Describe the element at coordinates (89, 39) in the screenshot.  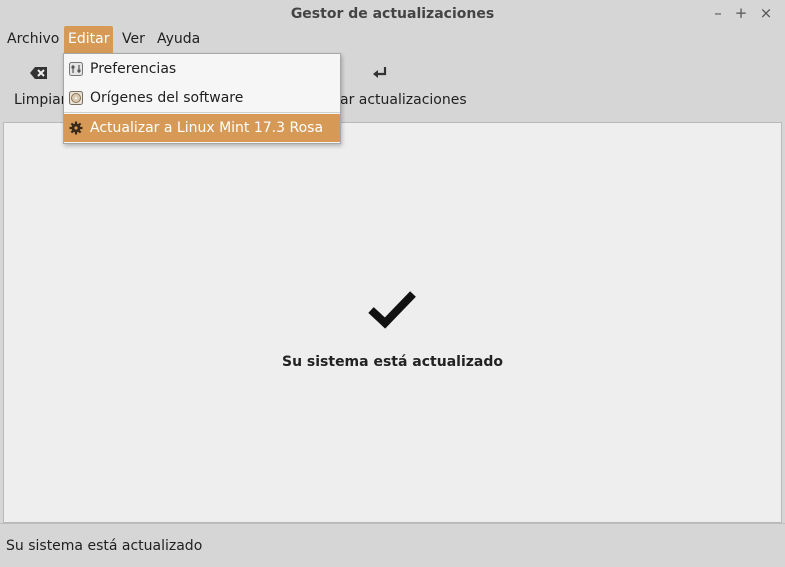
I see `menu-editar: Editar` at that location.